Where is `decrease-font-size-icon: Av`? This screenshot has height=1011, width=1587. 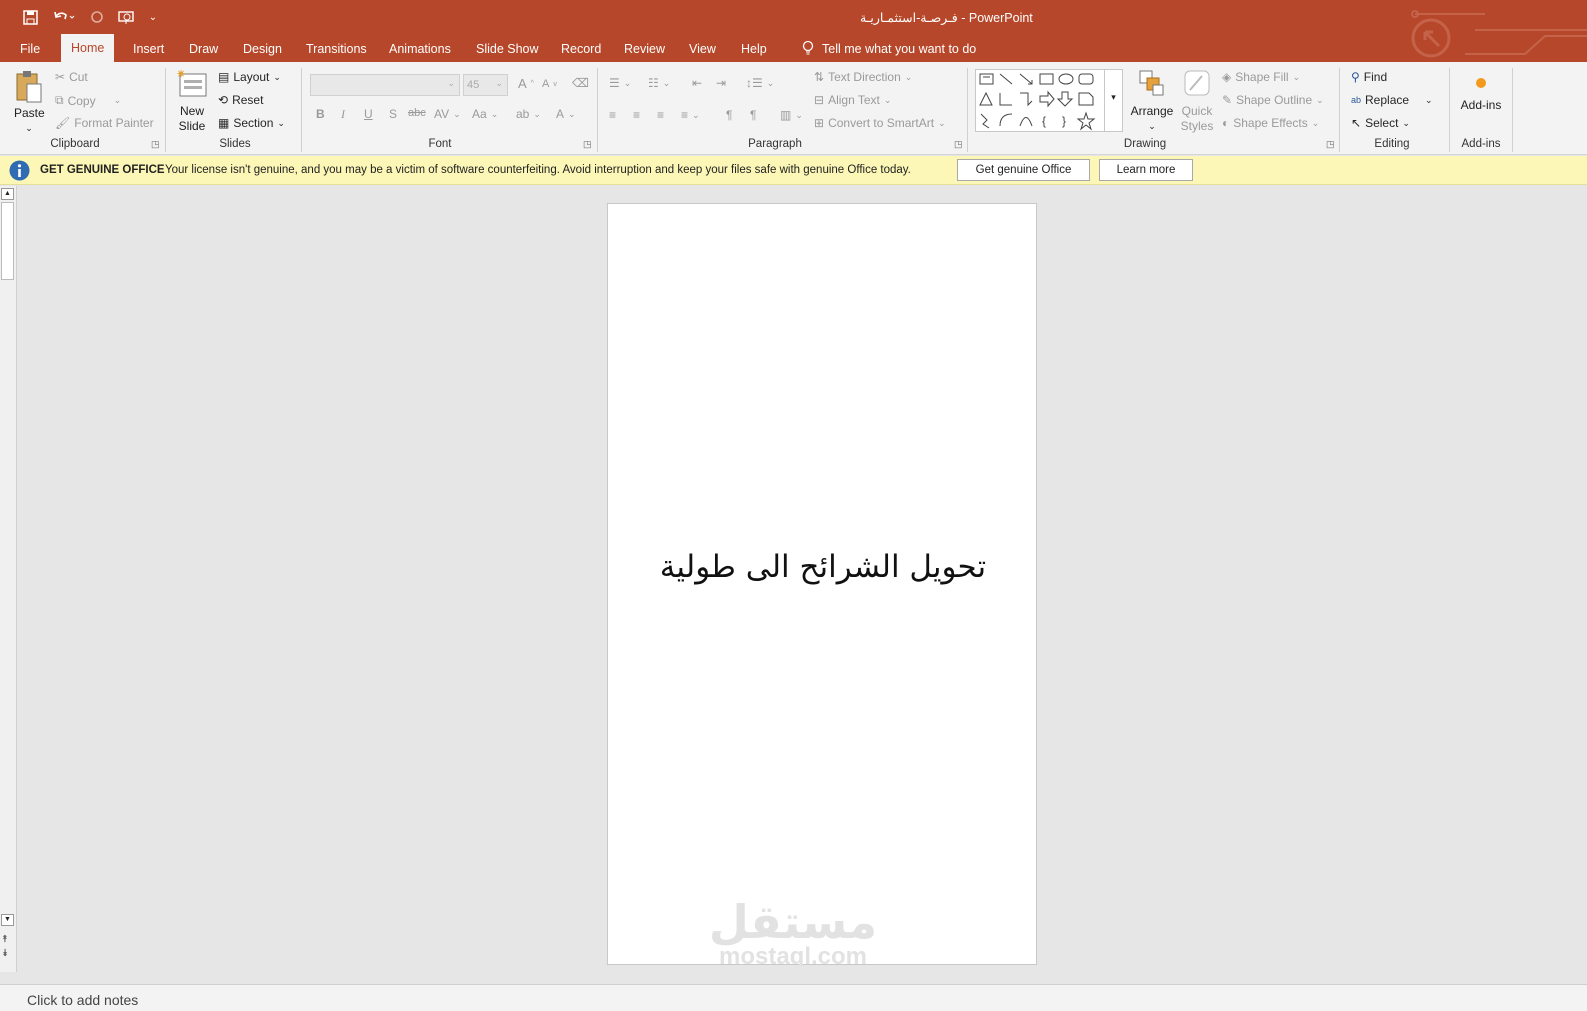
decrease-font-size-icon: Av is located at coordinates (549, 84).